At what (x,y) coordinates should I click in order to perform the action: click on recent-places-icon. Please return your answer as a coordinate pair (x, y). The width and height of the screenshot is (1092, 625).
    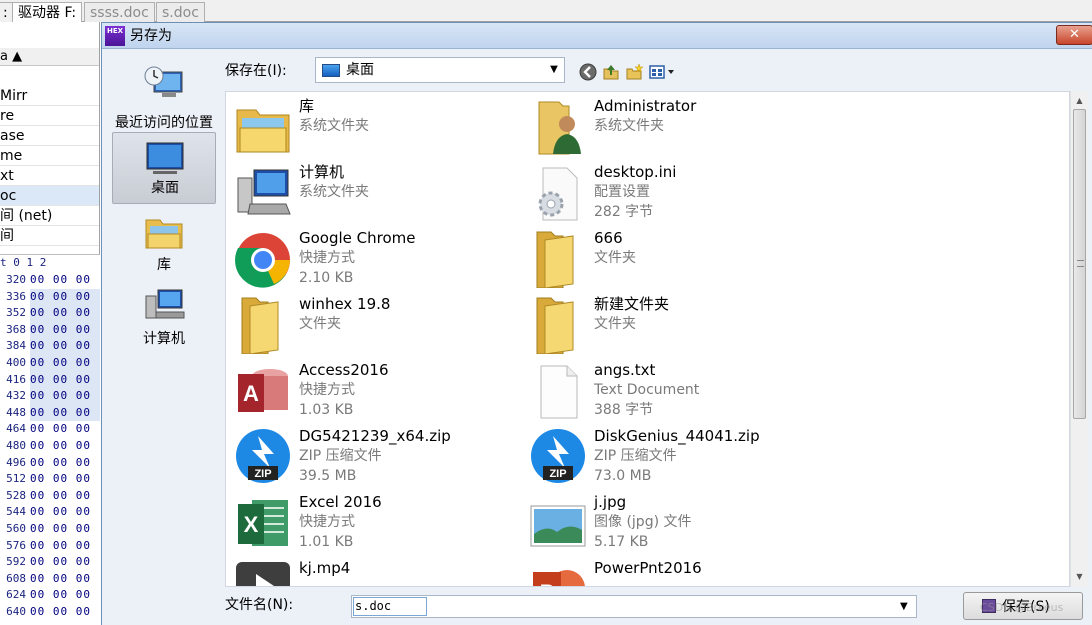
    Looking at the image, I should click on (163, 81).